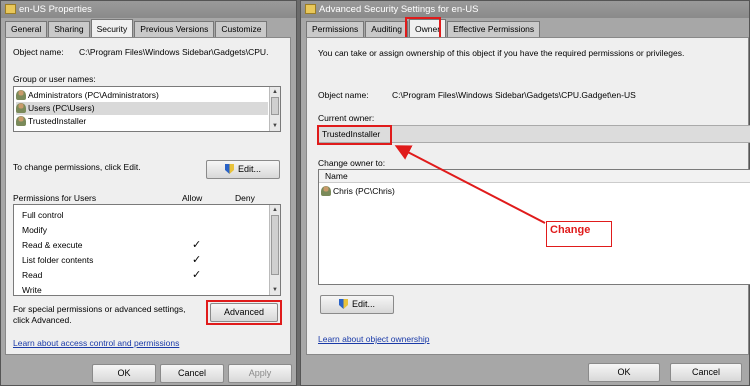 Image resolution: width=750 pixels, height=386 pixels. Describe the element at coordinates (55, 9) in the screenshot. I see `properties-title: en-US Properties` at that location.